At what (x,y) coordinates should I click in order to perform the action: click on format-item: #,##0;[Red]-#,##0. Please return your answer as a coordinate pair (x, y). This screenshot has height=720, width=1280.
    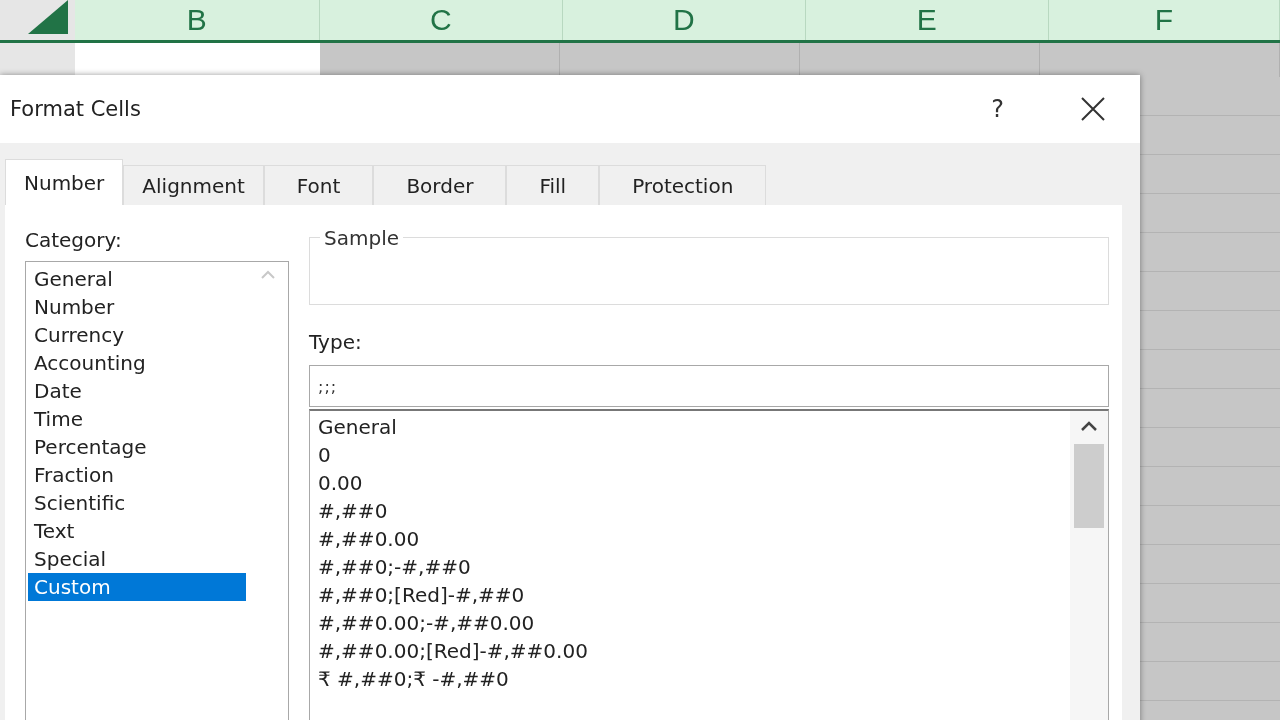
    Looking at the image, I should click on (690, 595).